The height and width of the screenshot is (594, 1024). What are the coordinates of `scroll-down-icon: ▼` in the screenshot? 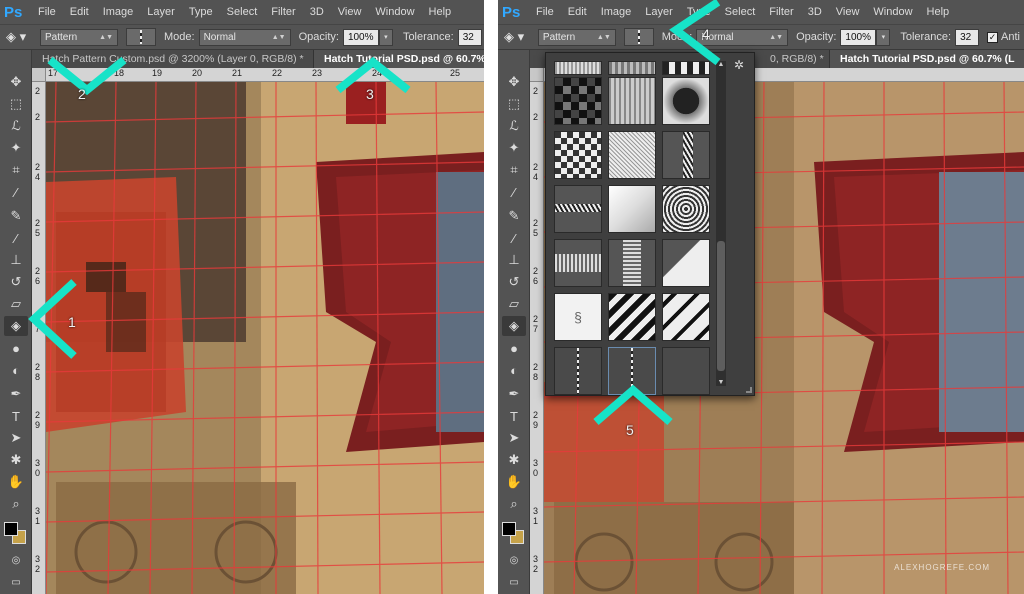 It's located at (721, 382).